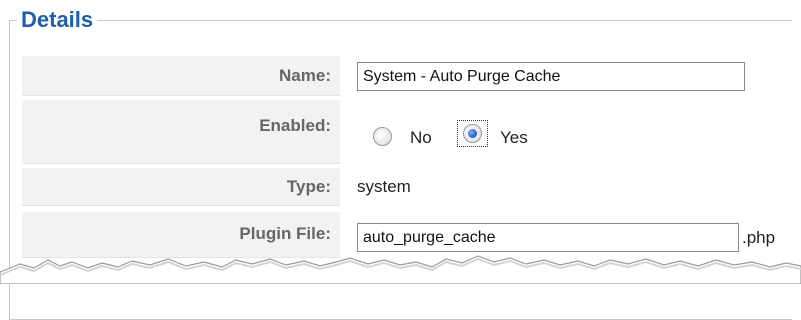  I want to click on name-label: Name:, so click(181, 76).